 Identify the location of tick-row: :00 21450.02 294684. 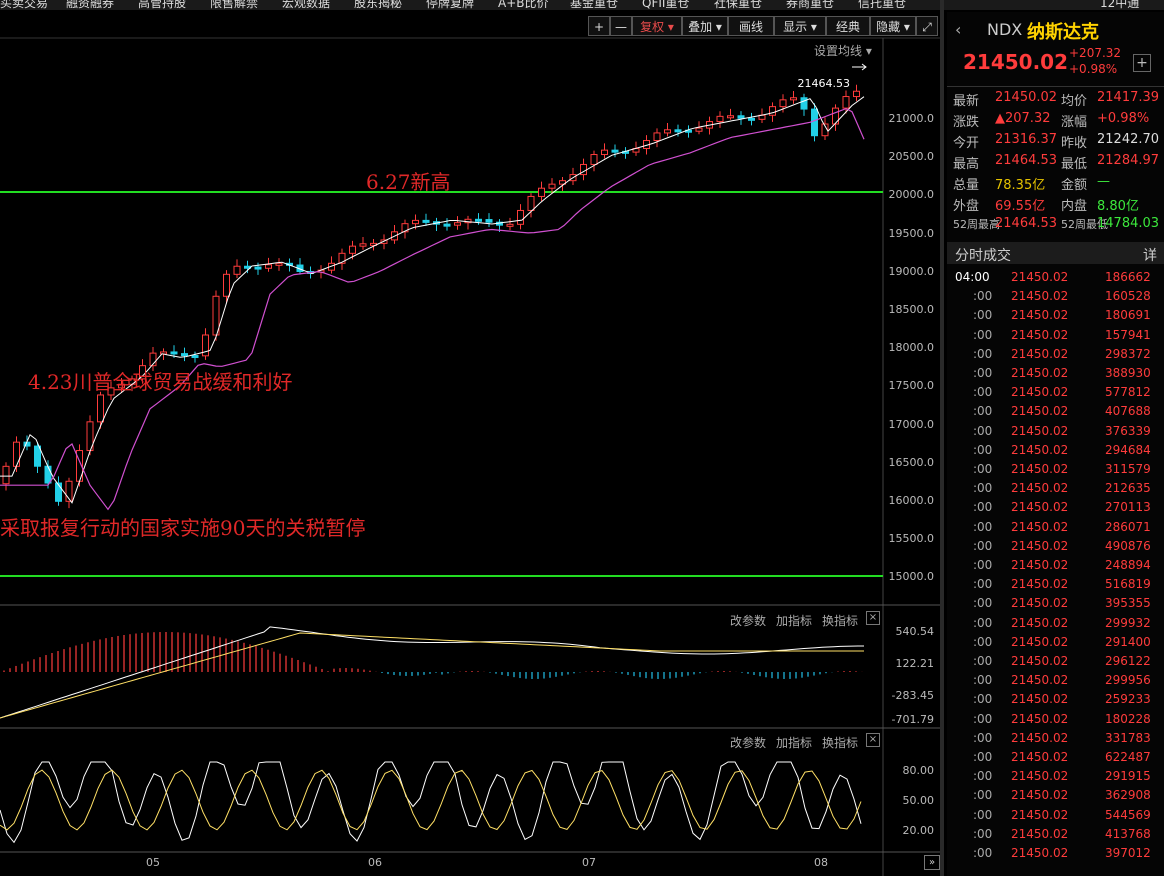
(1055, 450).